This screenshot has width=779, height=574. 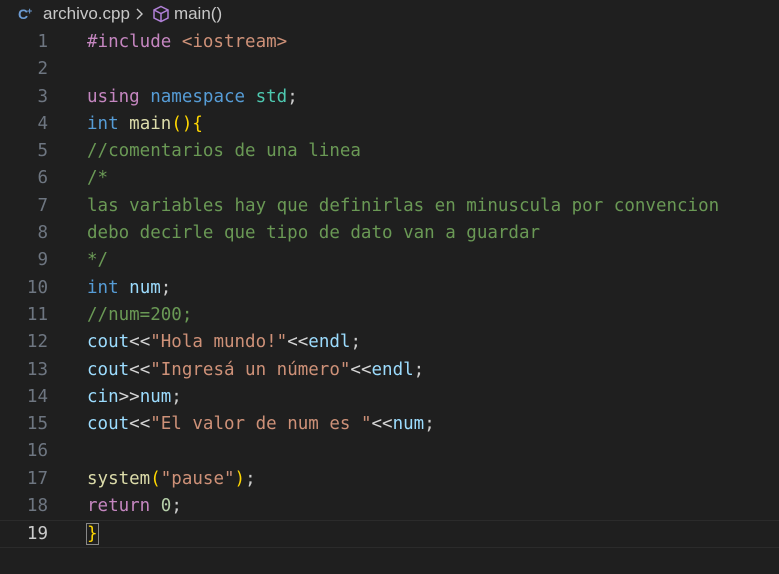 I want to click on code-token: >>, so click(x=129, y=396).